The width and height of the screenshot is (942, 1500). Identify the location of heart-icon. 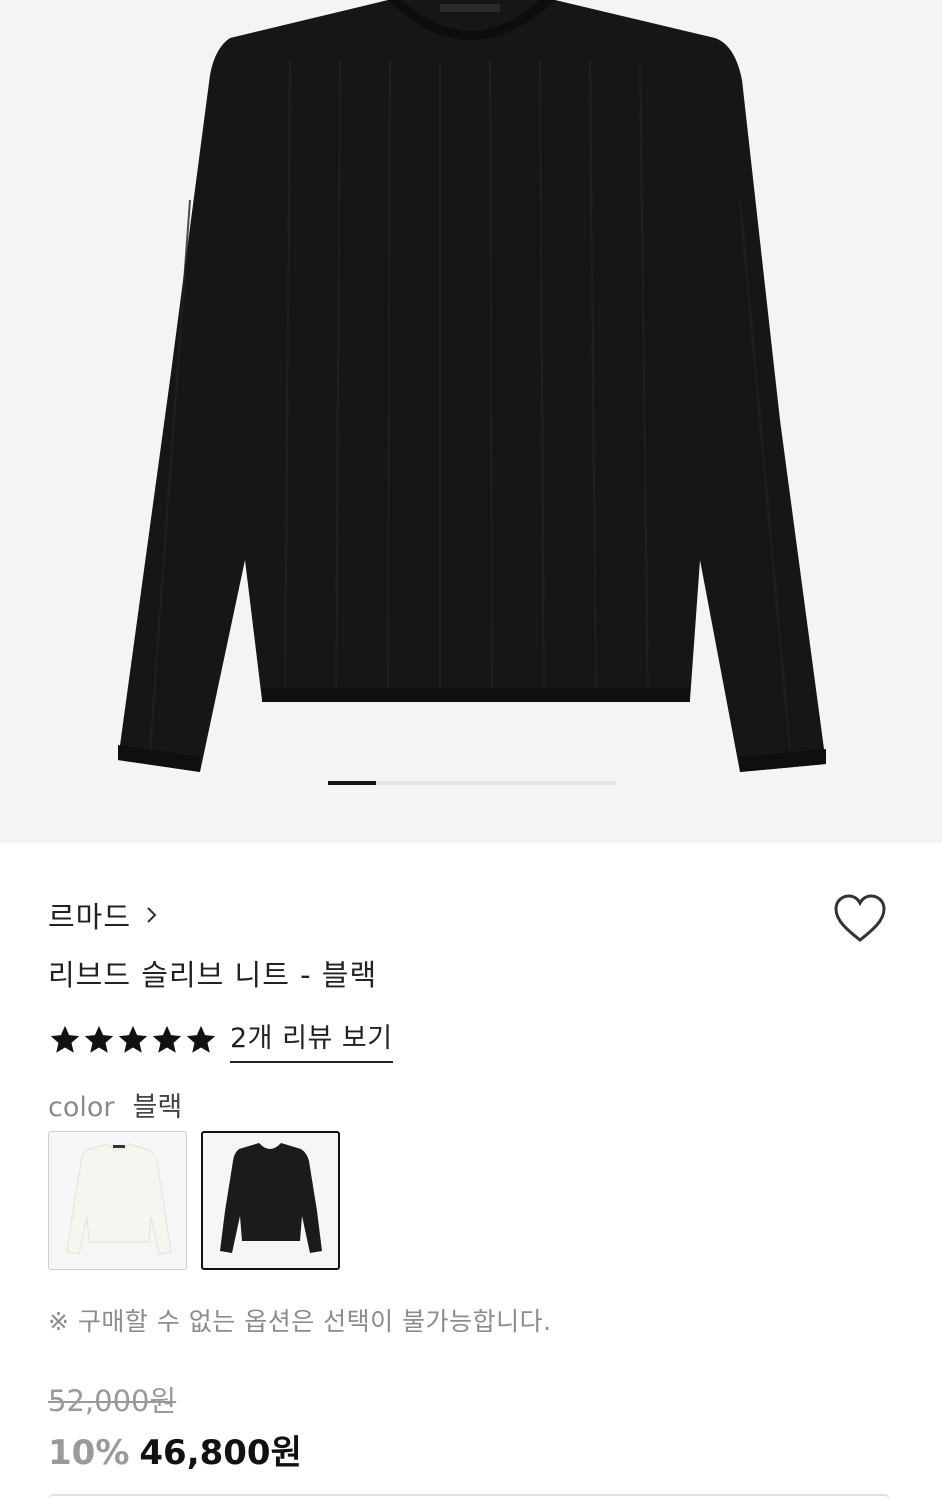
(860, 919).